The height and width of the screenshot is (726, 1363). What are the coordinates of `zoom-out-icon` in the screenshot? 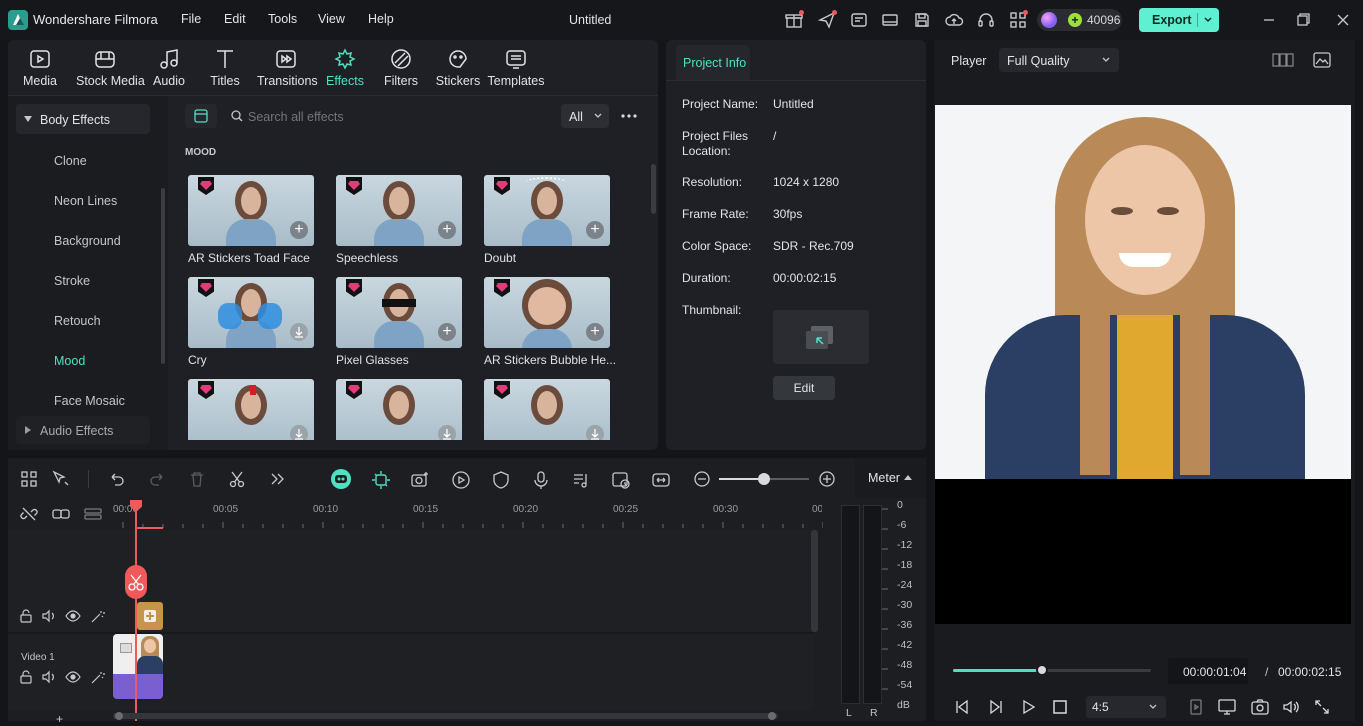 It's located at (703, 480).